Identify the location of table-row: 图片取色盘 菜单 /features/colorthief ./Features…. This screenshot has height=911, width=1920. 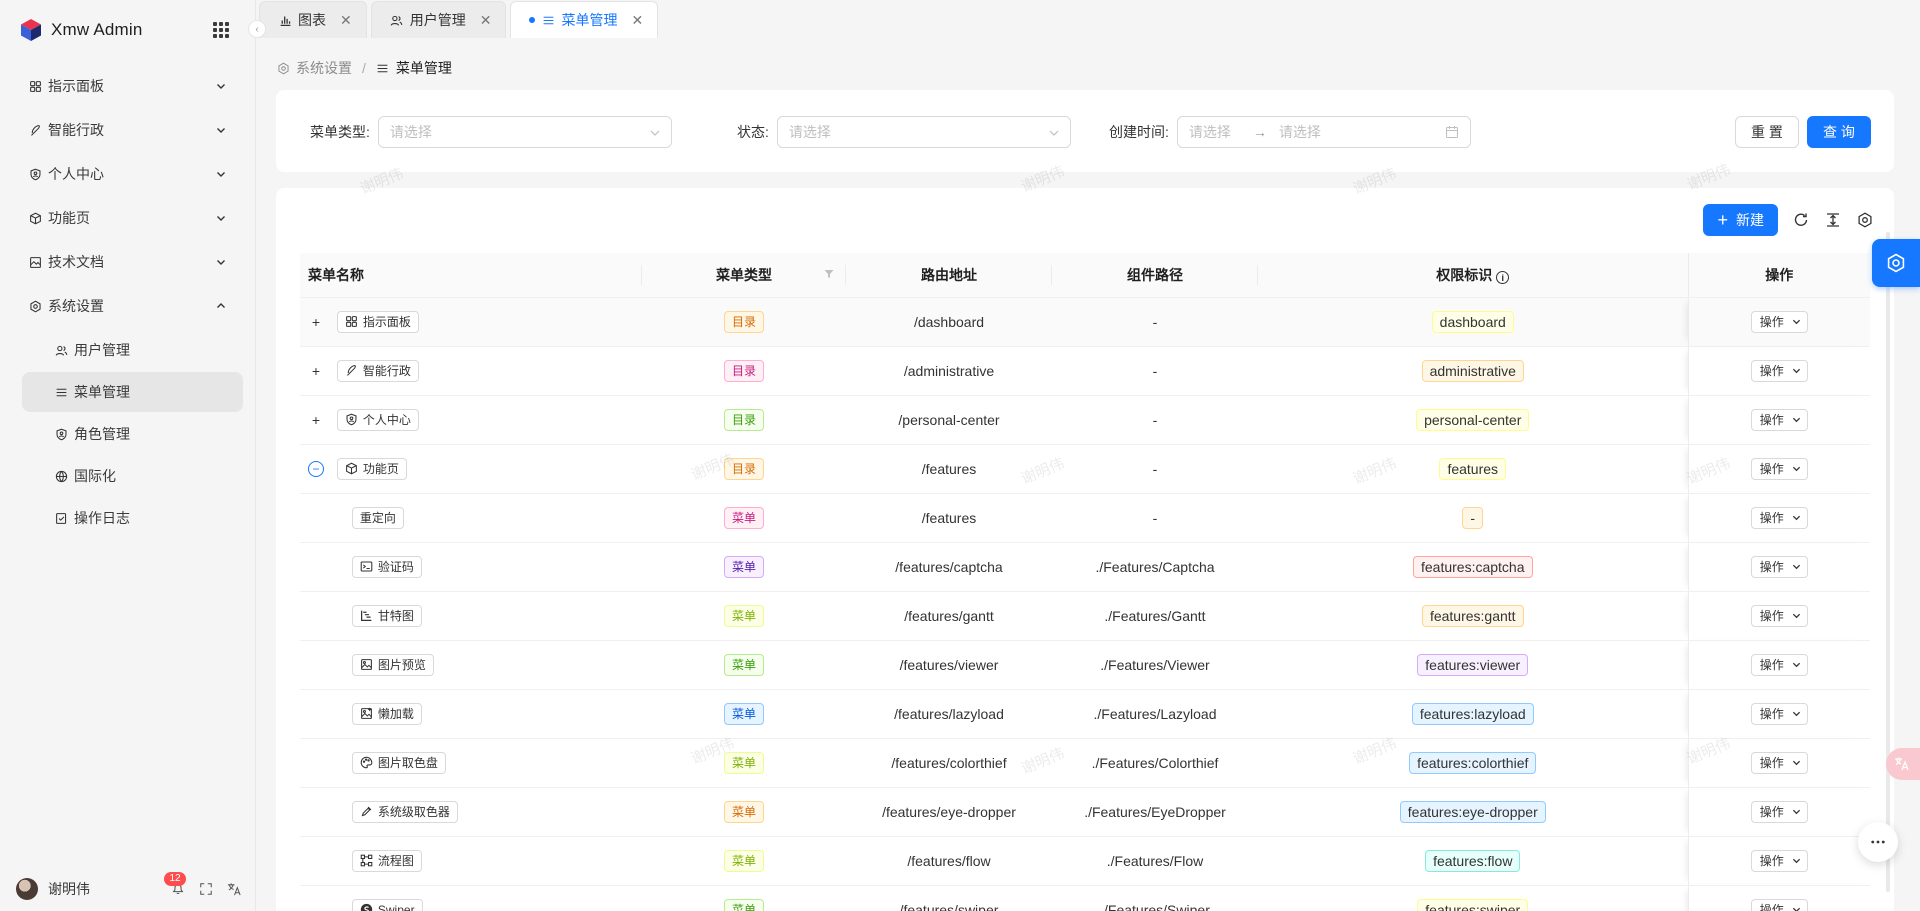
(1085, 763).